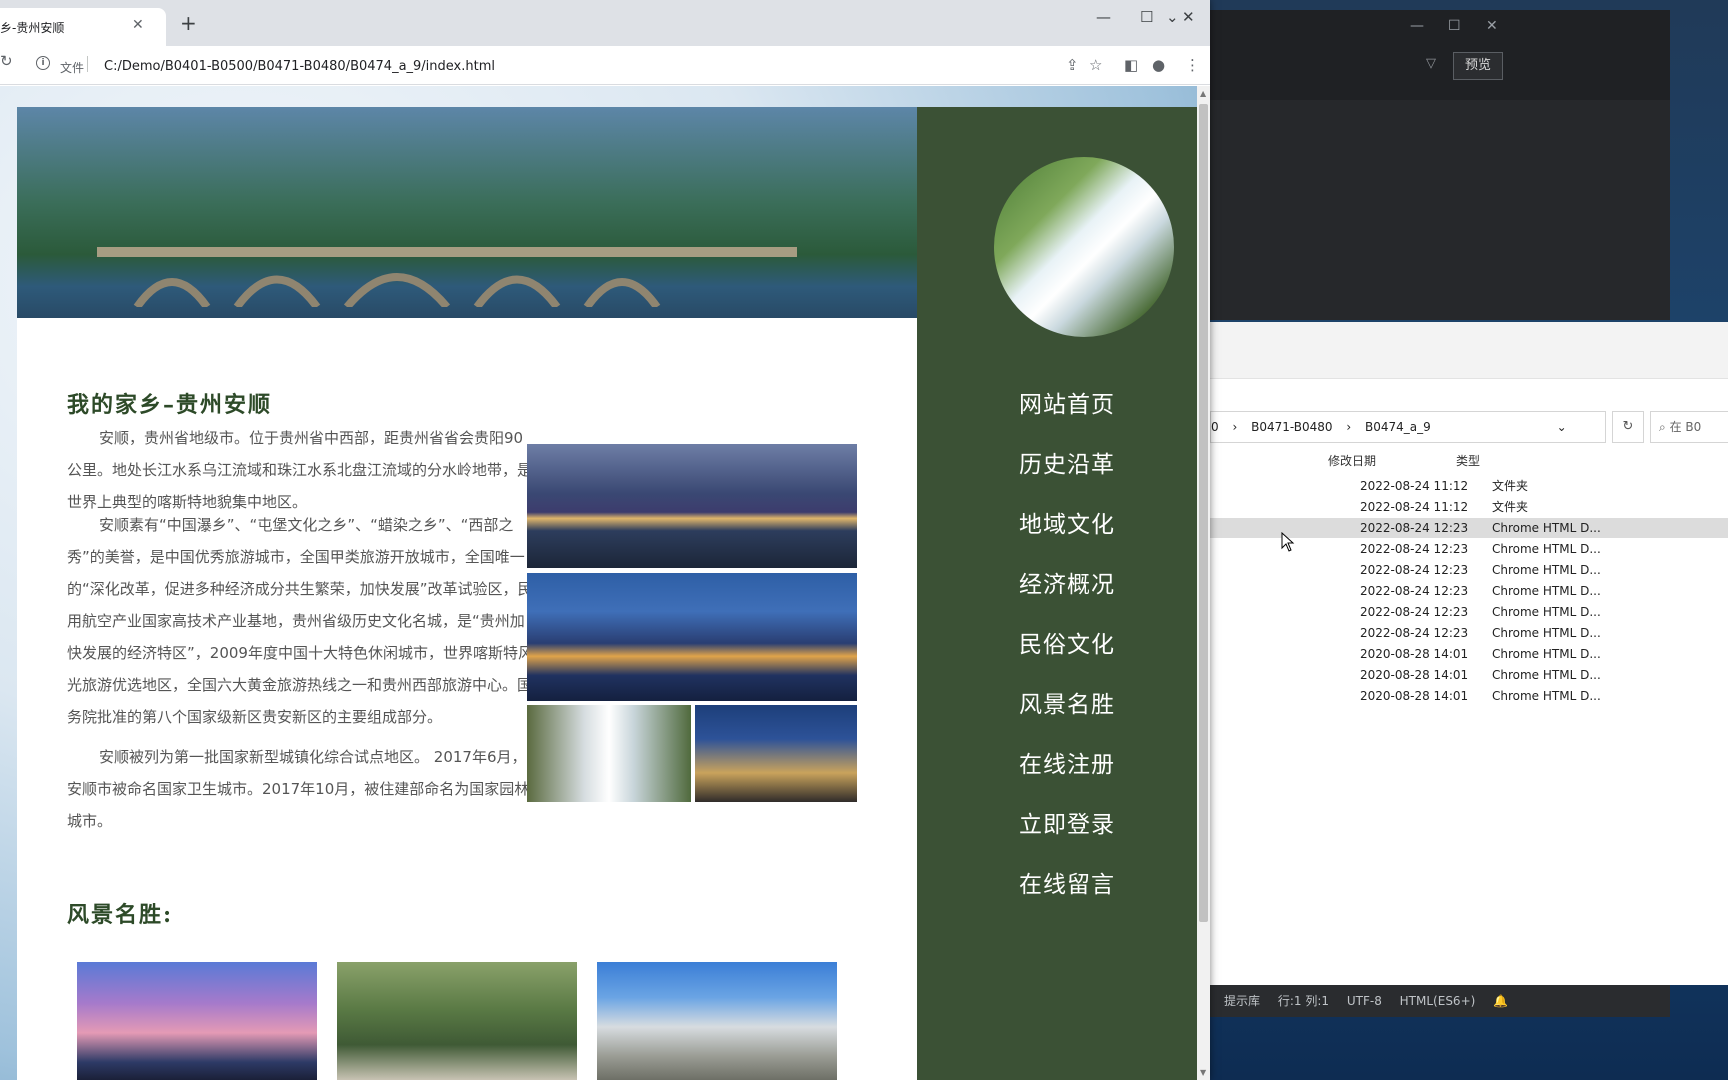 The image size is (1728, 1080). Describe the element at coordinates (1398, 427) in the screenshot. I see `breadcrumb-item: B0474_a_9` at that location.